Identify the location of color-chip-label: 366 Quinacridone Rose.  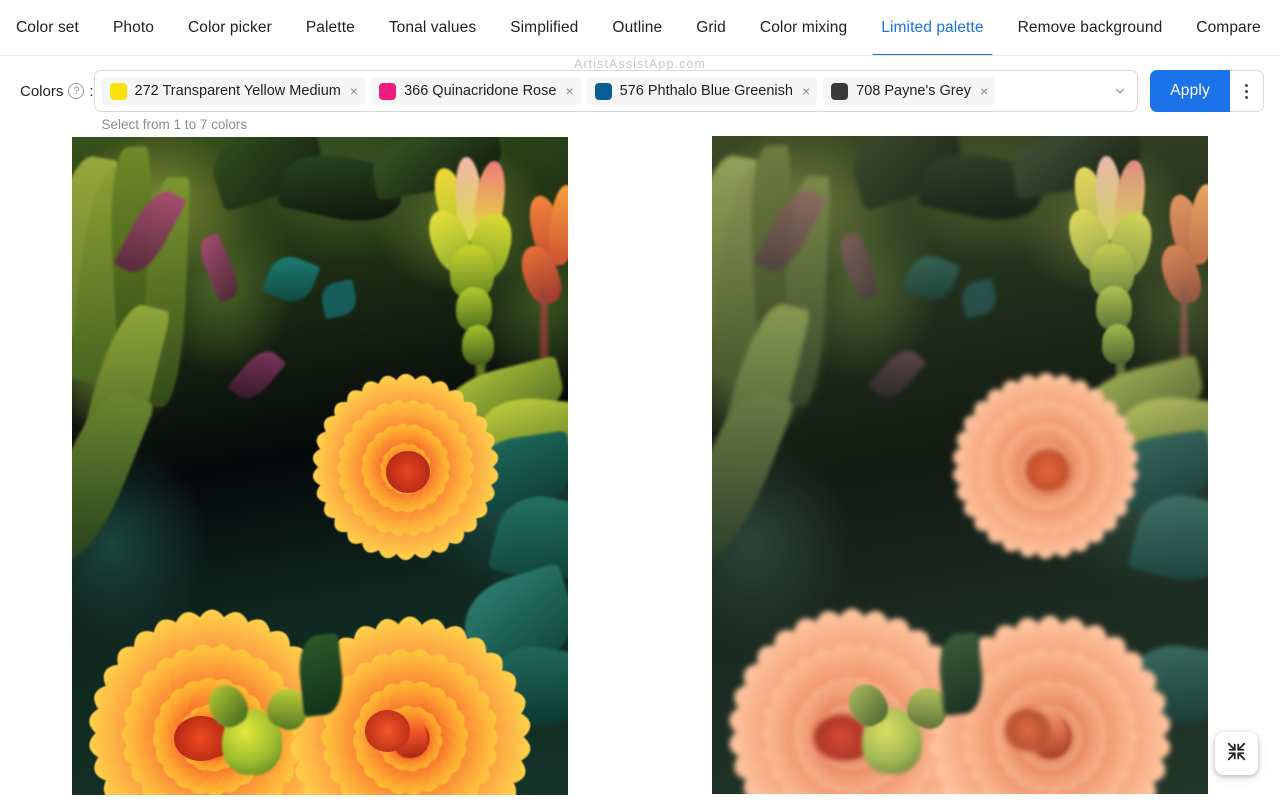
(480, 91).